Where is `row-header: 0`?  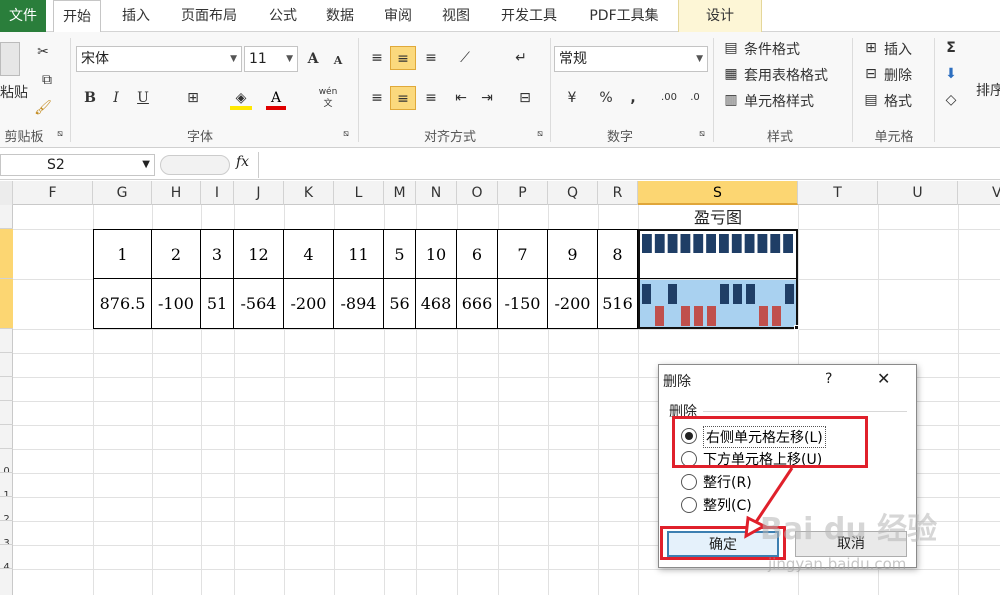
row-header: 0 is located at coordinates (6, 461).